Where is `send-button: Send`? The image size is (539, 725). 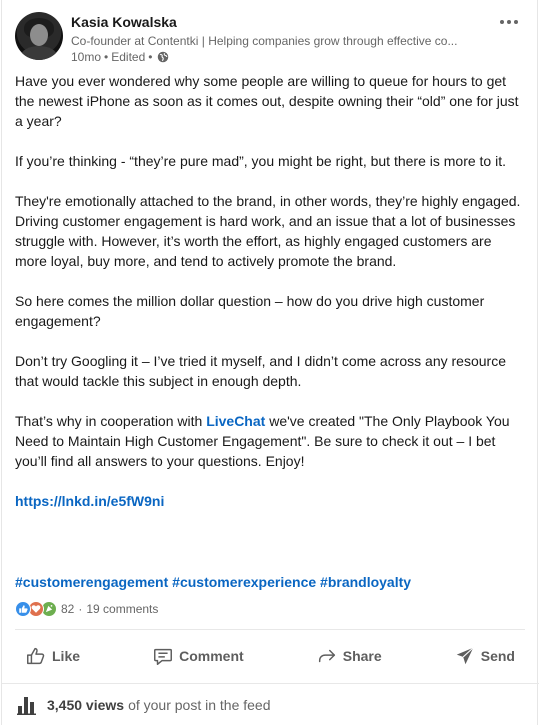
send-button: Send is located at coordinates (484, 656).